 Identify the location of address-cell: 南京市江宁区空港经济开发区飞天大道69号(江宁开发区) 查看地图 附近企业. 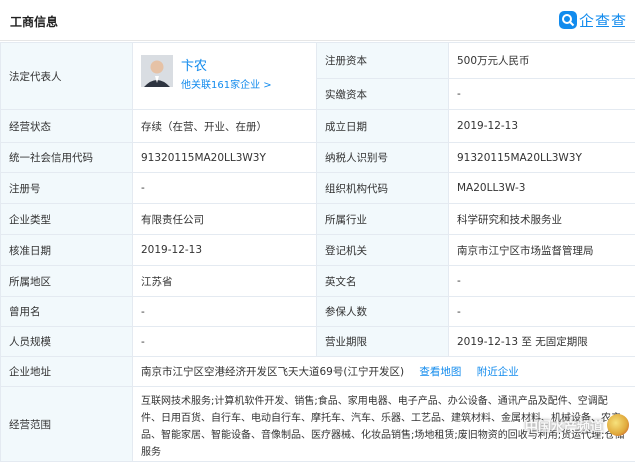
(384, 372).